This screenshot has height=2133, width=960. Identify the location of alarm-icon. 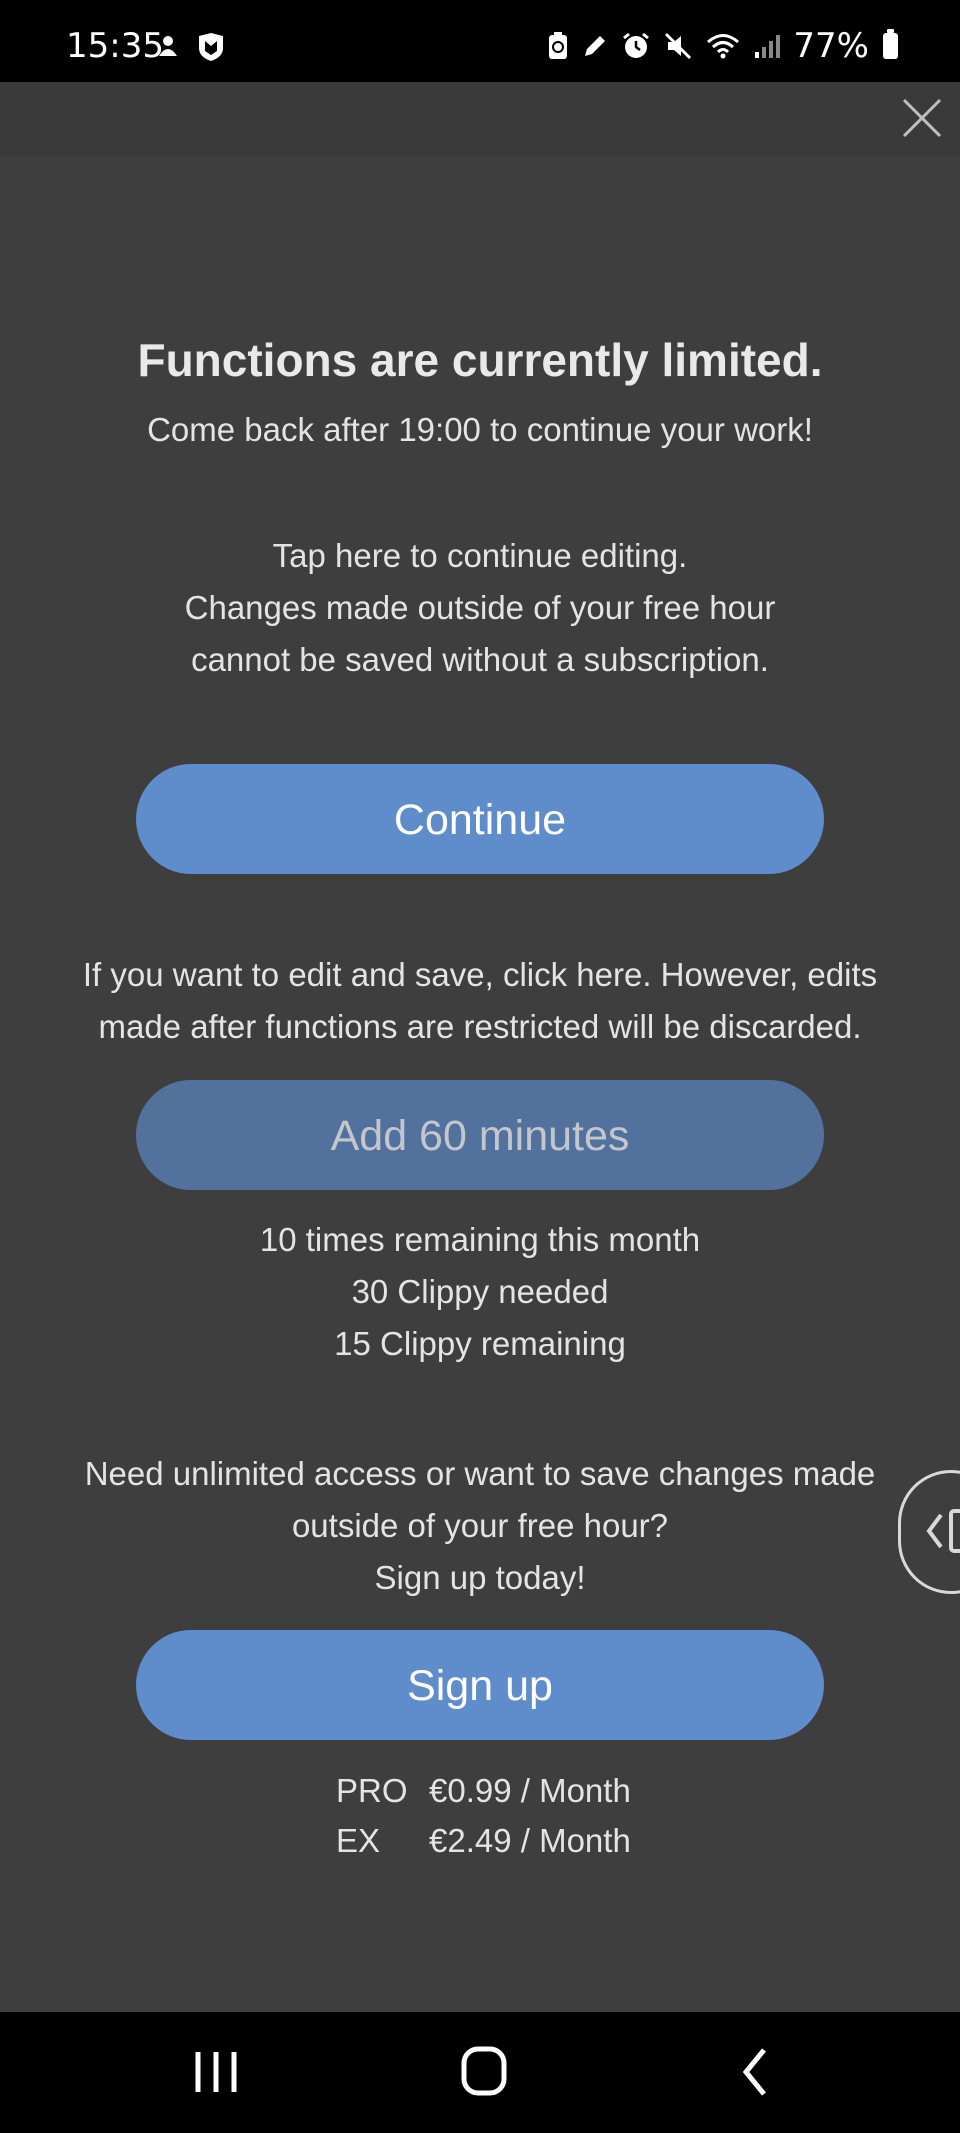
(636, 45).